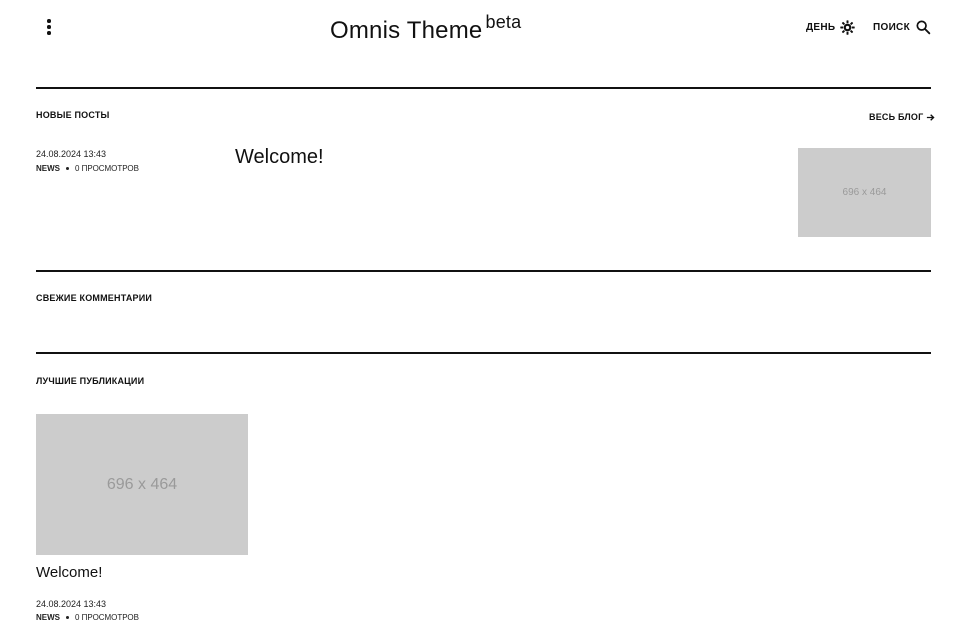 The height and width of the screenshot is (644, 966). What do you see at coordinates (94, 298) in the screenshot?
I see `fresh-comments-heading: Свежие комментарии` at bounding box center [94, 298].